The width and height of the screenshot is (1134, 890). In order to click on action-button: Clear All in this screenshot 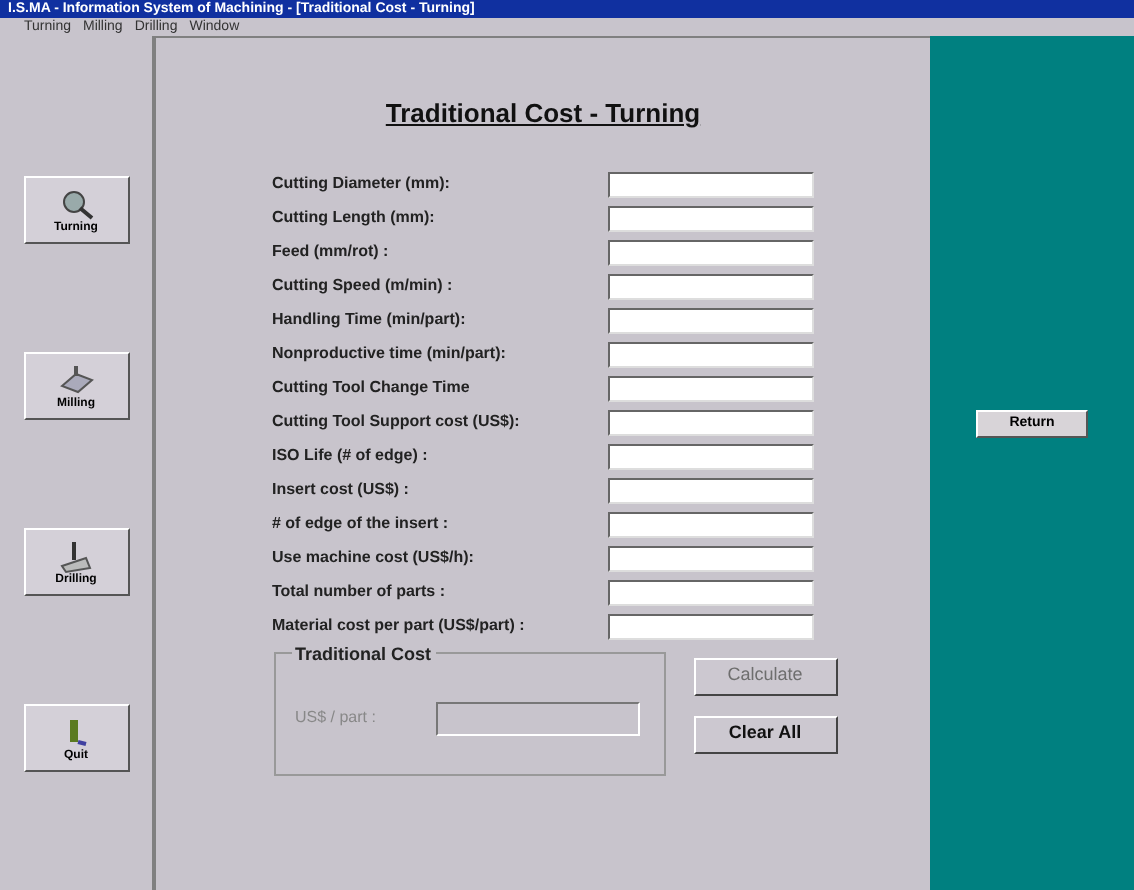, I will do `click(765, 734)`.